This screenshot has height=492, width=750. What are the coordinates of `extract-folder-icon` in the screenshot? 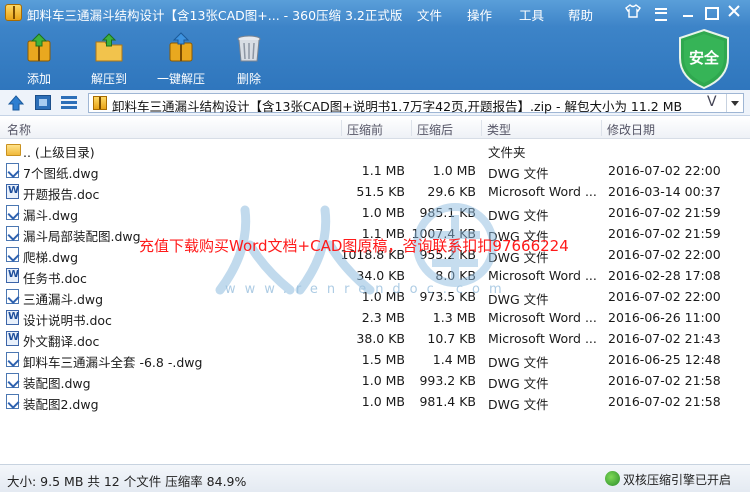 It's located at (109, 48).